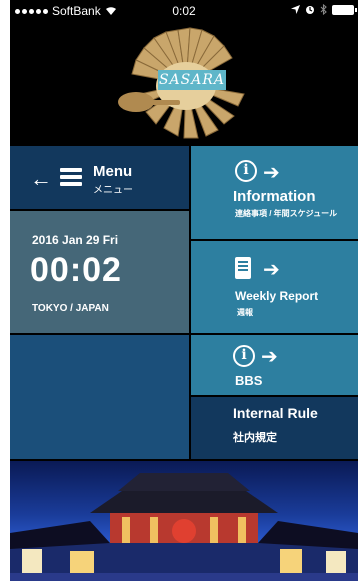 Image resolution: width=358 pixels, height=581 pixels. I want to click on menu-button: ← Menu メニュー, so click(99, 177).